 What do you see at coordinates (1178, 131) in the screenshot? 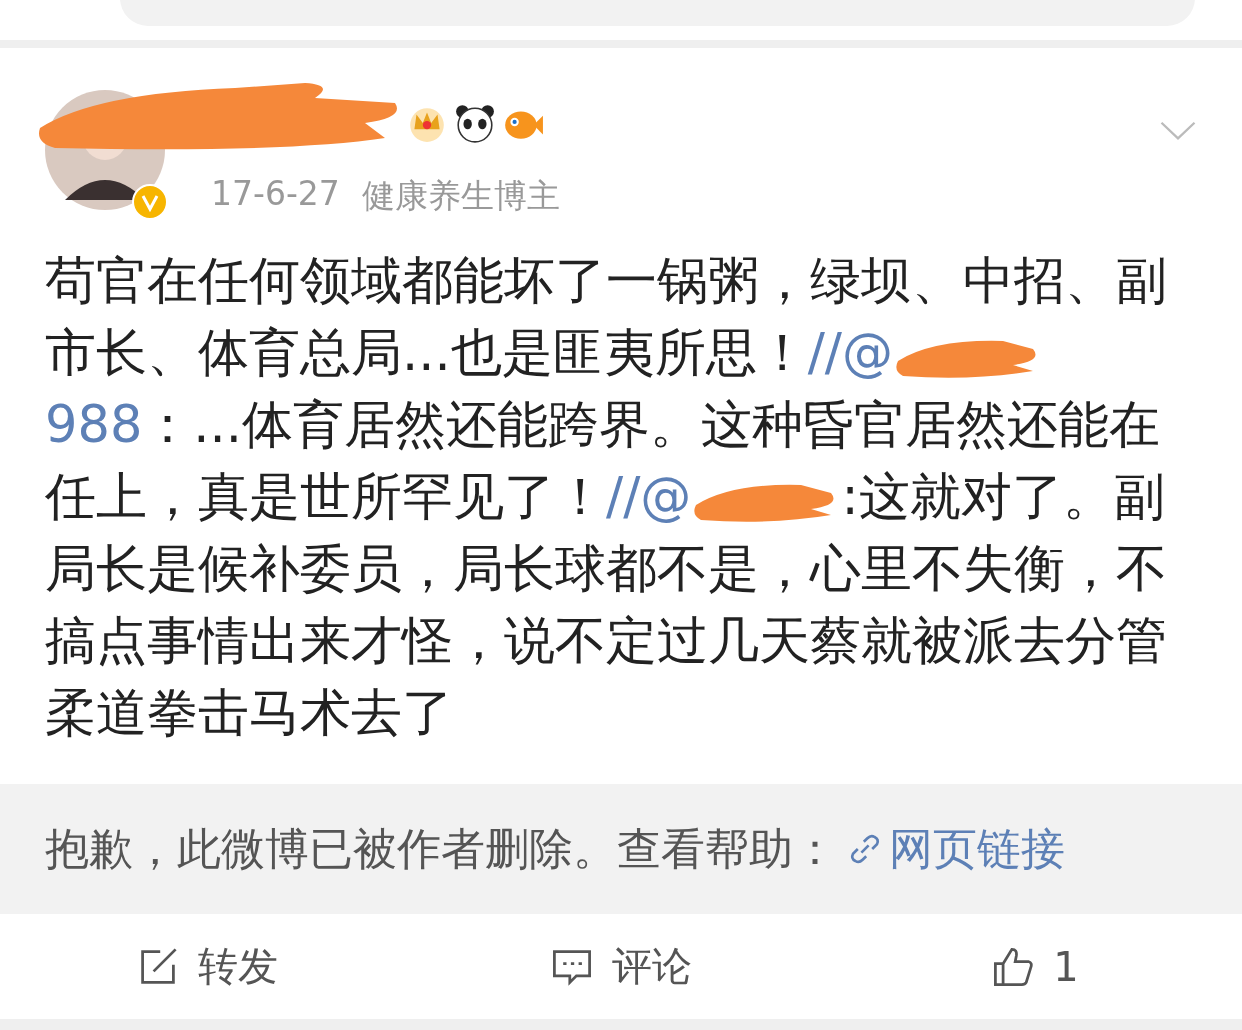
I see `chevron-down-icon` at bounding box center [1178, 131].